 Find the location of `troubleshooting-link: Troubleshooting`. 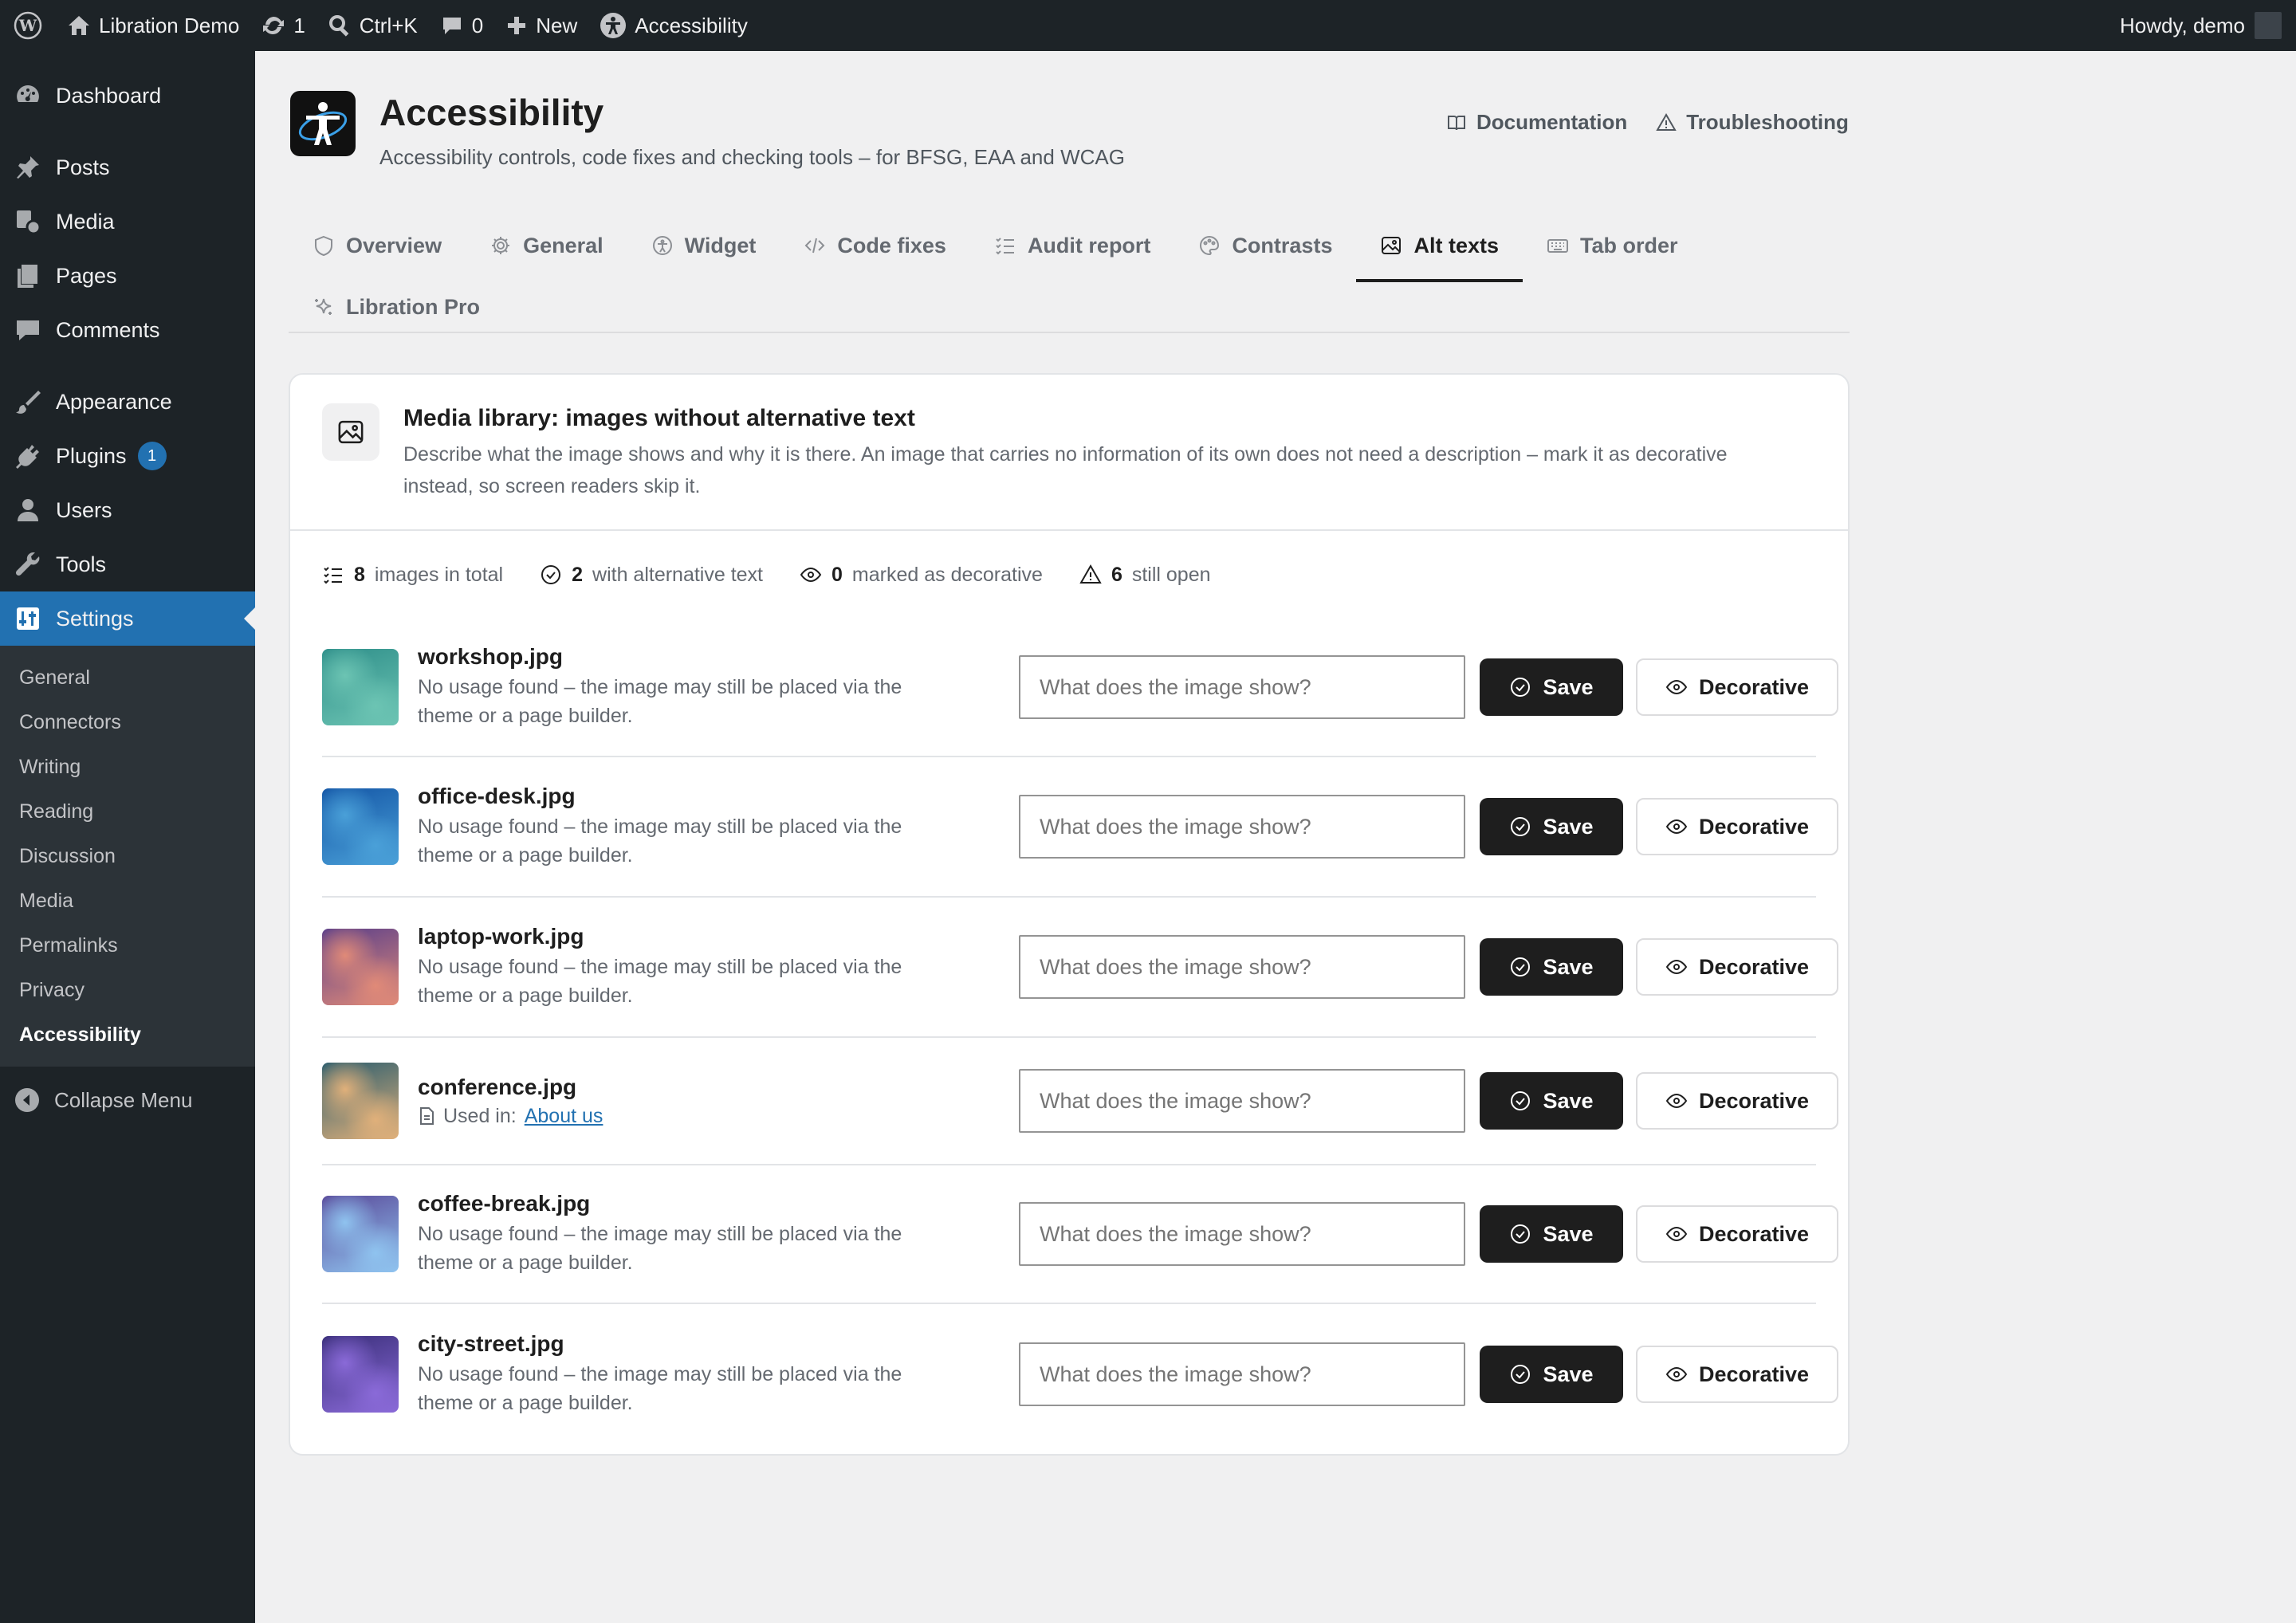

troubleshooting-link: Troubleshooting is located at coordinates (1752, 122).